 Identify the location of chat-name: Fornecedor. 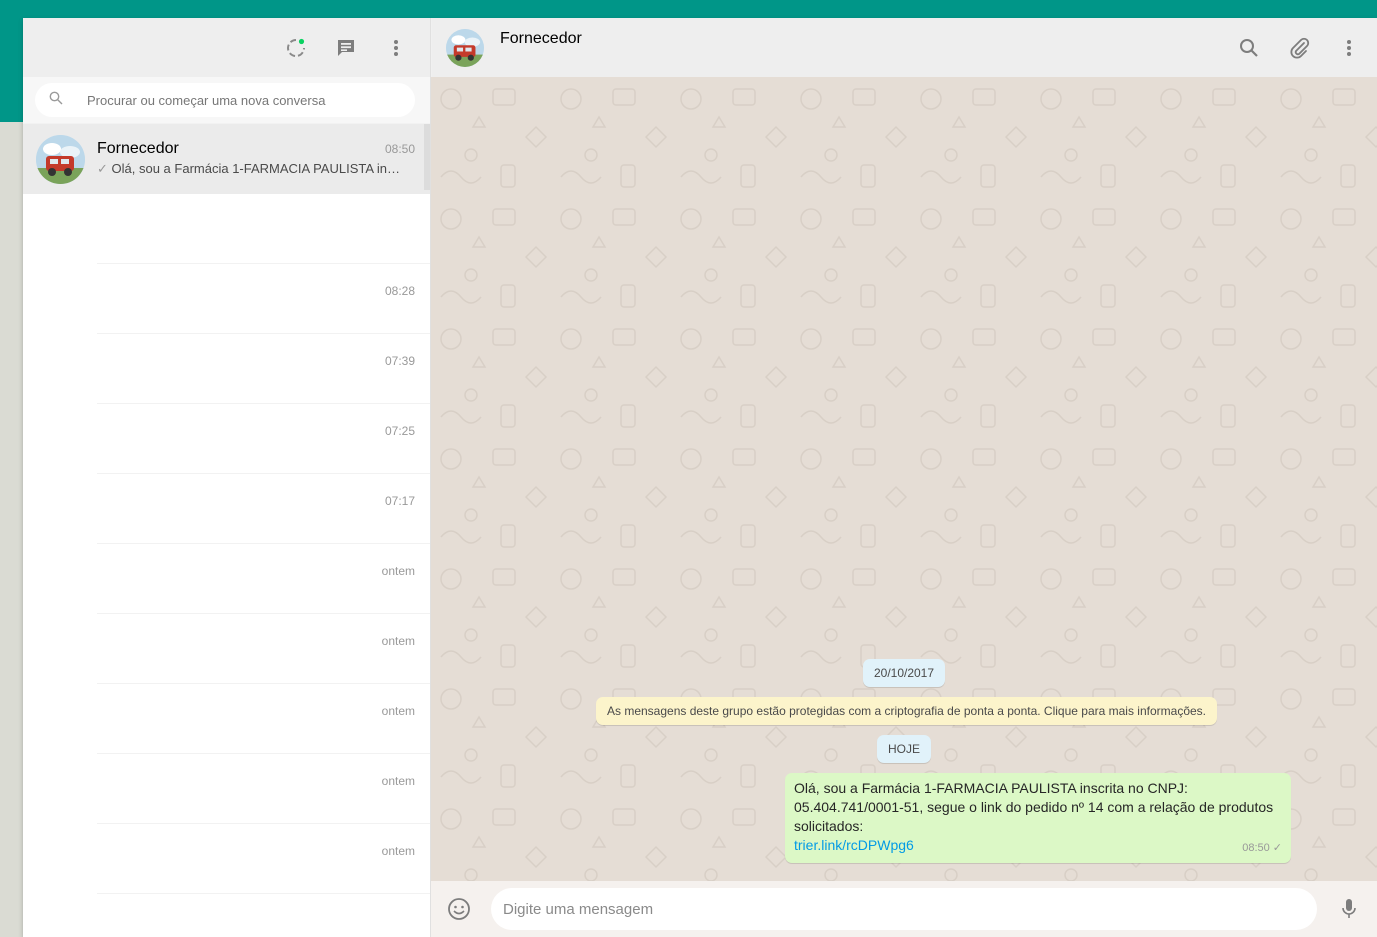
(138, 148).